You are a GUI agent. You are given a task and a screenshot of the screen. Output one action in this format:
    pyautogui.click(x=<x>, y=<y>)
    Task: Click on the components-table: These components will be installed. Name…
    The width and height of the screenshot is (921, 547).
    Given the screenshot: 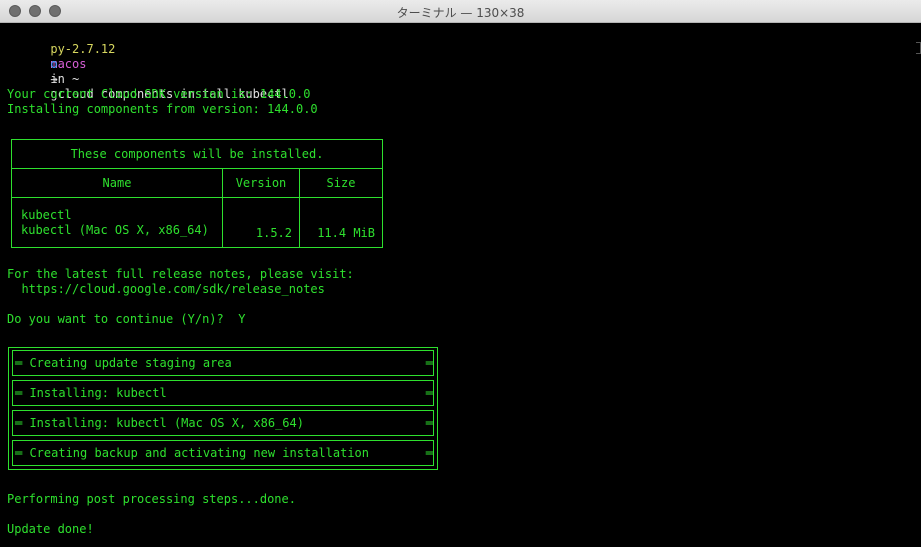 What is the action you would take?
    pyautogui.click(x=197, y=193)
    